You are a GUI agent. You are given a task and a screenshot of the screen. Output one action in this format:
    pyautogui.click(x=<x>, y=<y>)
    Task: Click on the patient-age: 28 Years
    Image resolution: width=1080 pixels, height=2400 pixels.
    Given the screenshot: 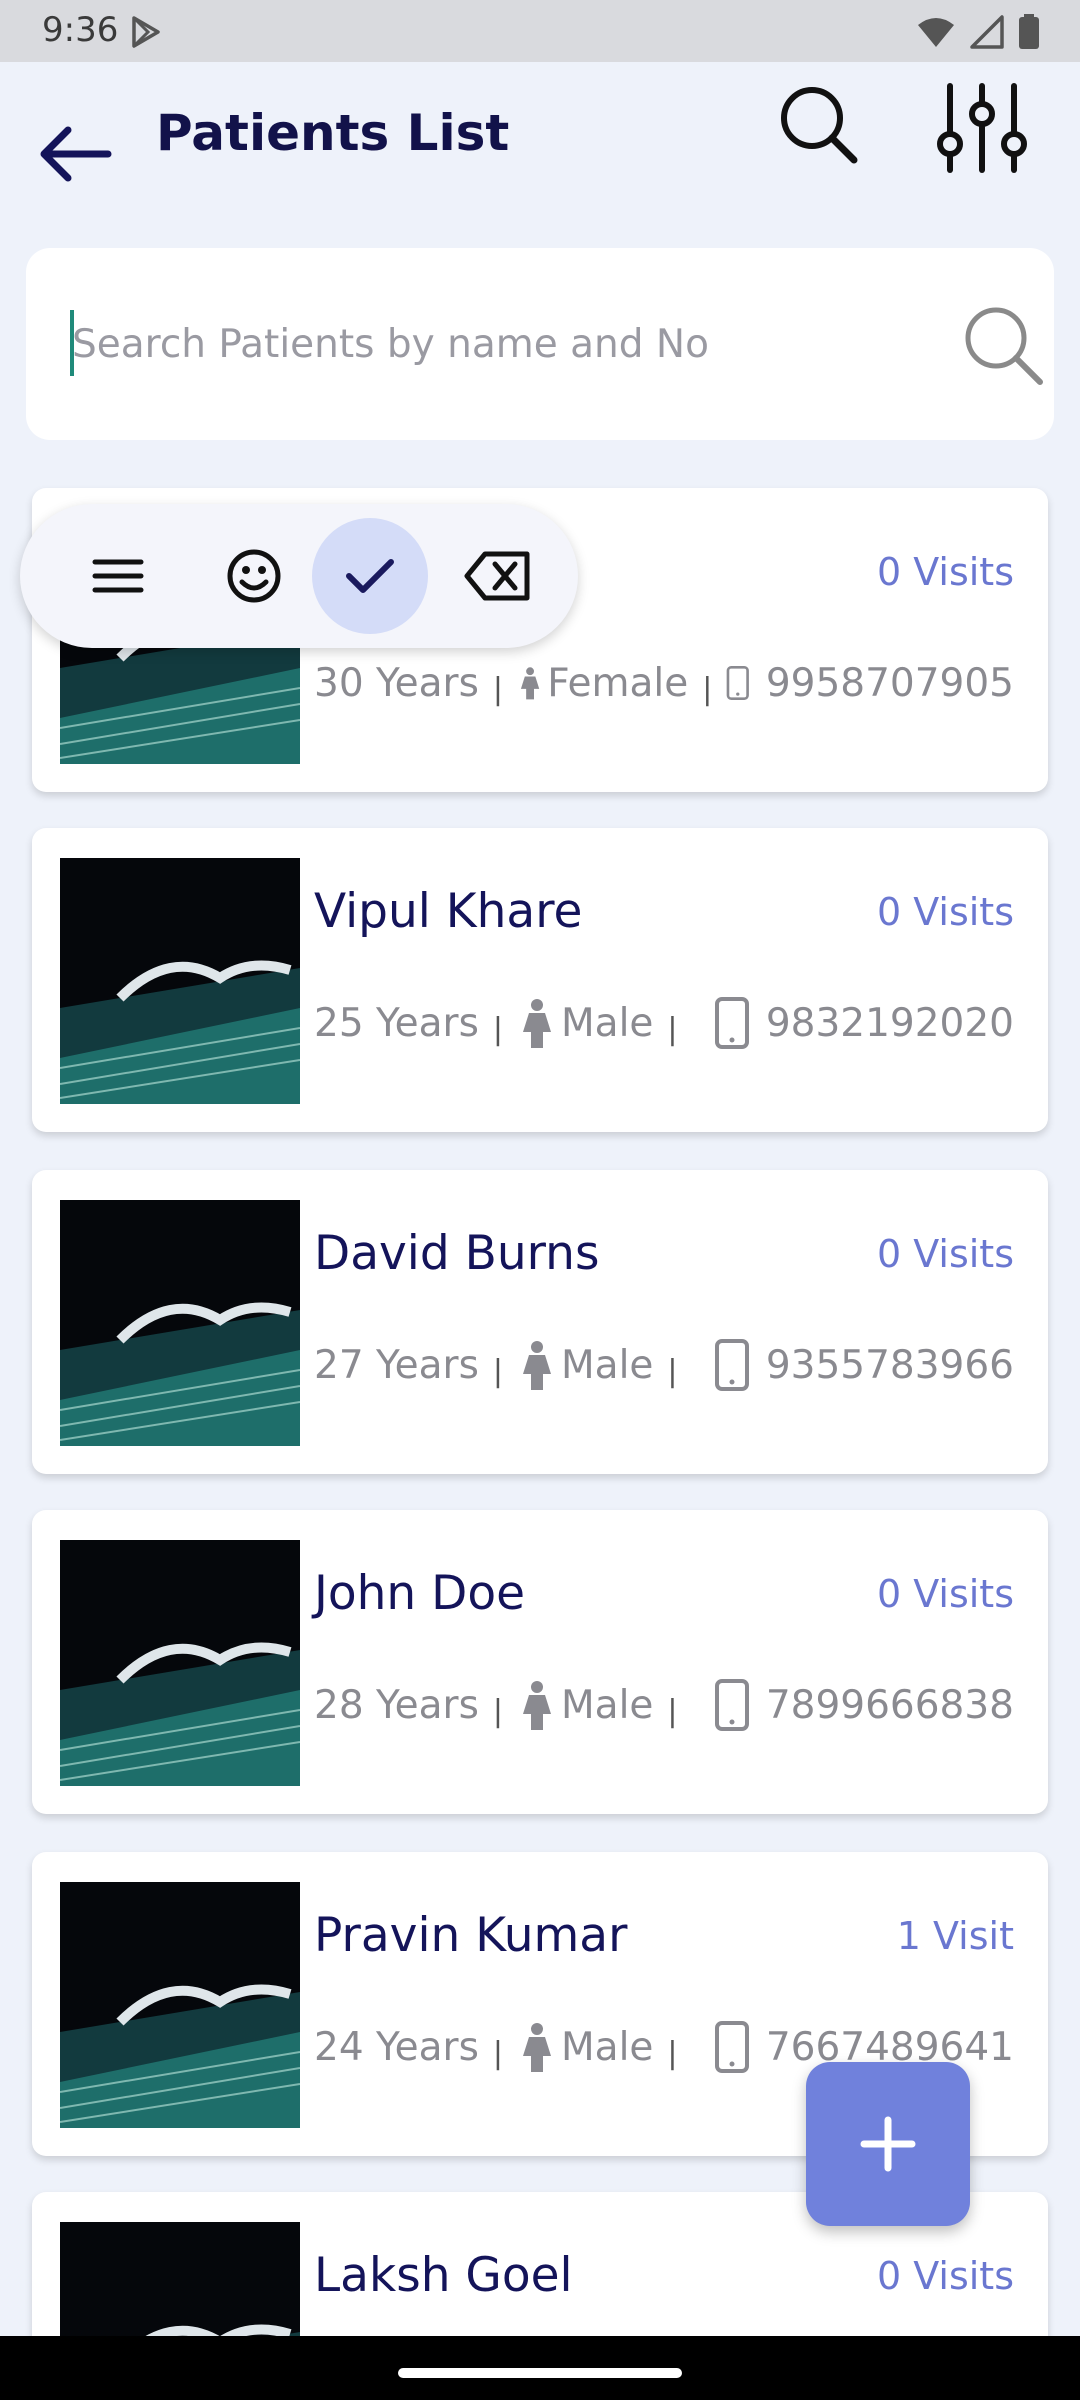 What is the action you would take?
    pyautogui.click(x=396, y=1705)
    